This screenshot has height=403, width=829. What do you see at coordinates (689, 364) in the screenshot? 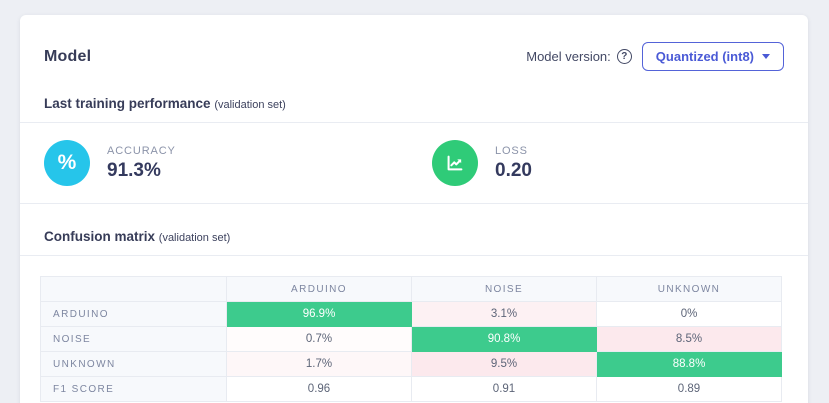
I see `matrix-cell: 88.8%` at bounding box center [689, 364].